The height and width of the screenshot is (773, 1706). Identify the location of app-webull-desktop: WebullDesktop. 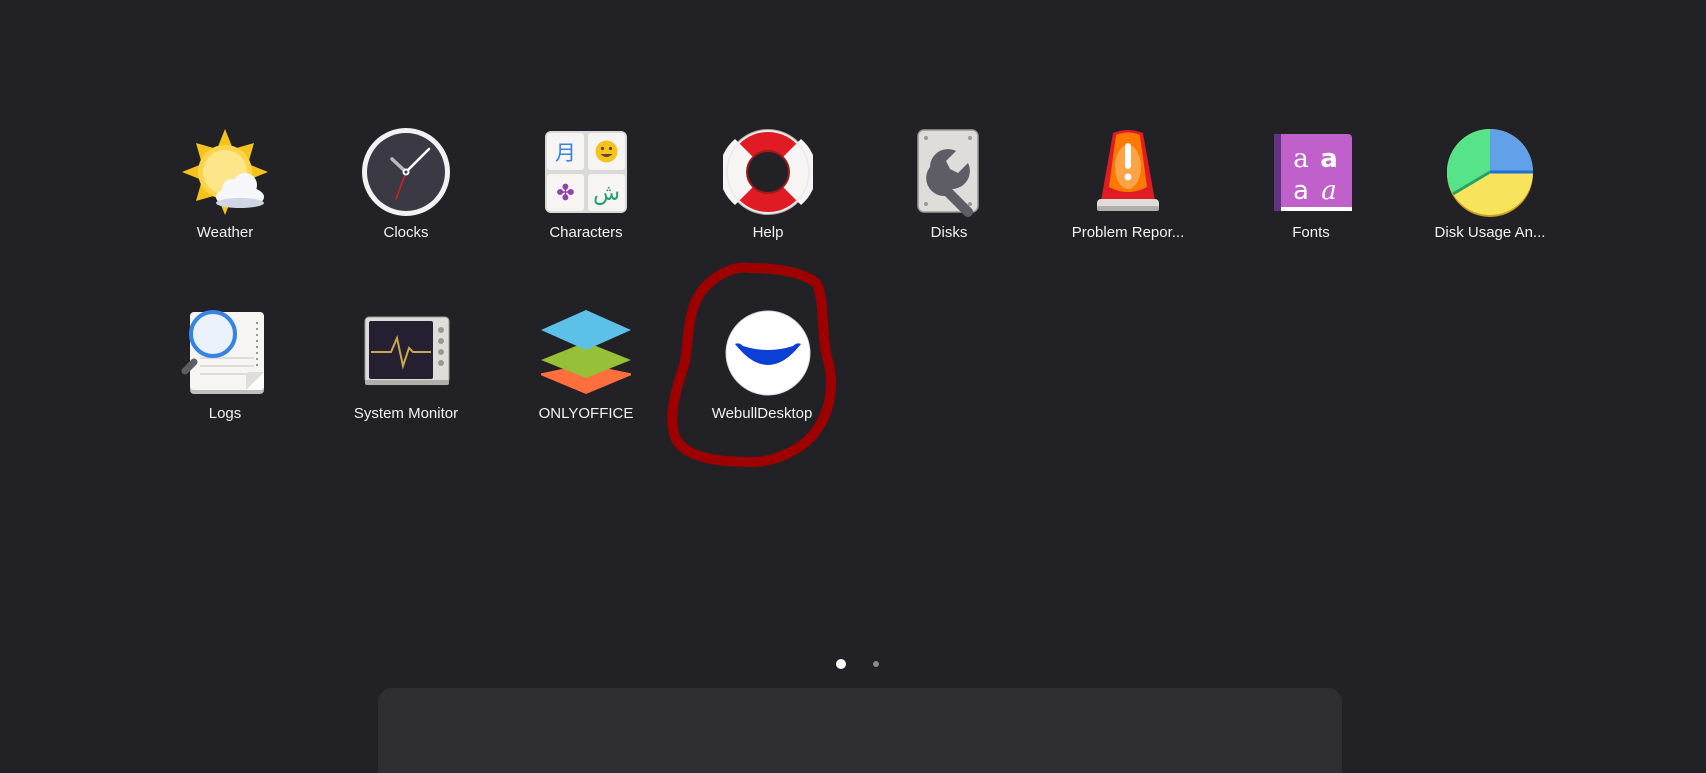
(768, 383).